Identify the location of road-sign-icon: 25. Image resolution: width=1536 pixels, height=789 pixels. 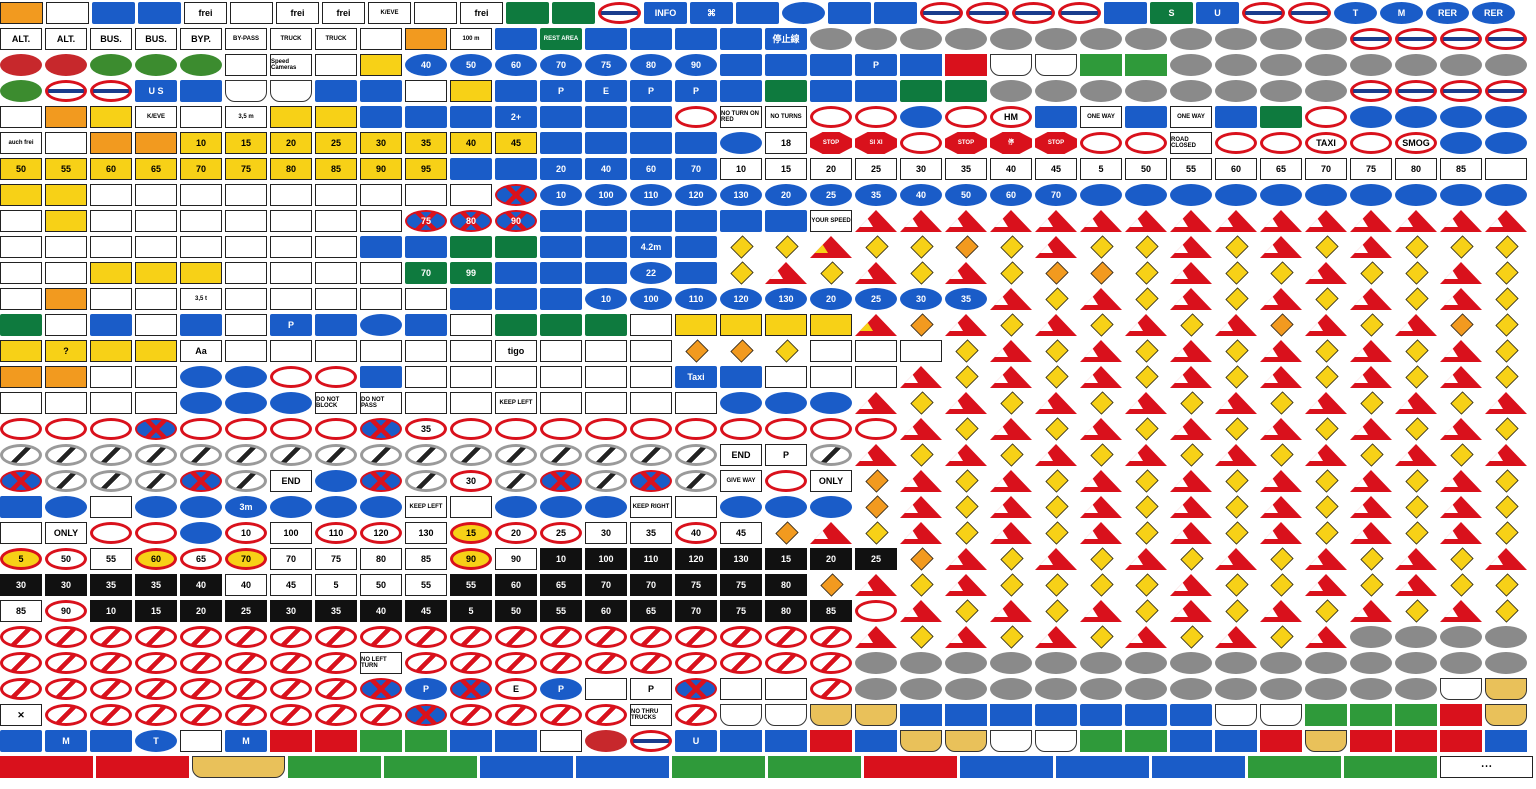
(561, 533).